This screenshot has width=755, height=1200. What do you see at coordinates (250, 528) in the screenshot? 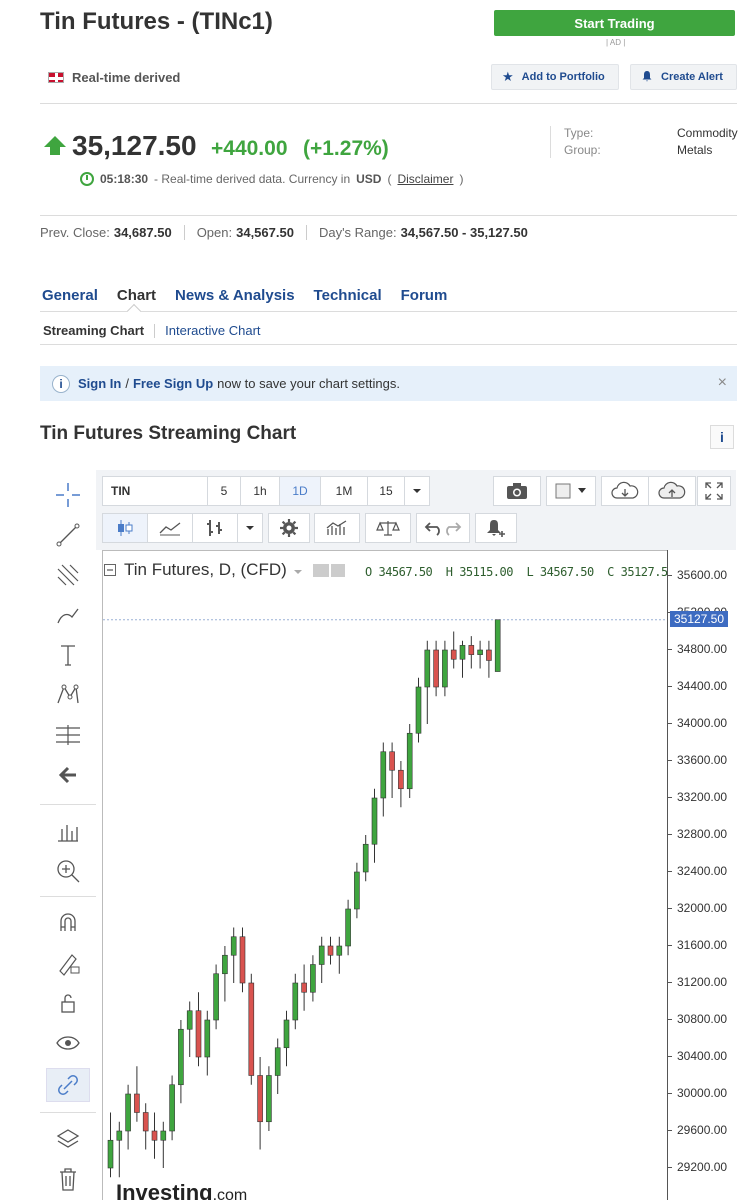
I see `style-dropdown` at bounding box center [250, 528].